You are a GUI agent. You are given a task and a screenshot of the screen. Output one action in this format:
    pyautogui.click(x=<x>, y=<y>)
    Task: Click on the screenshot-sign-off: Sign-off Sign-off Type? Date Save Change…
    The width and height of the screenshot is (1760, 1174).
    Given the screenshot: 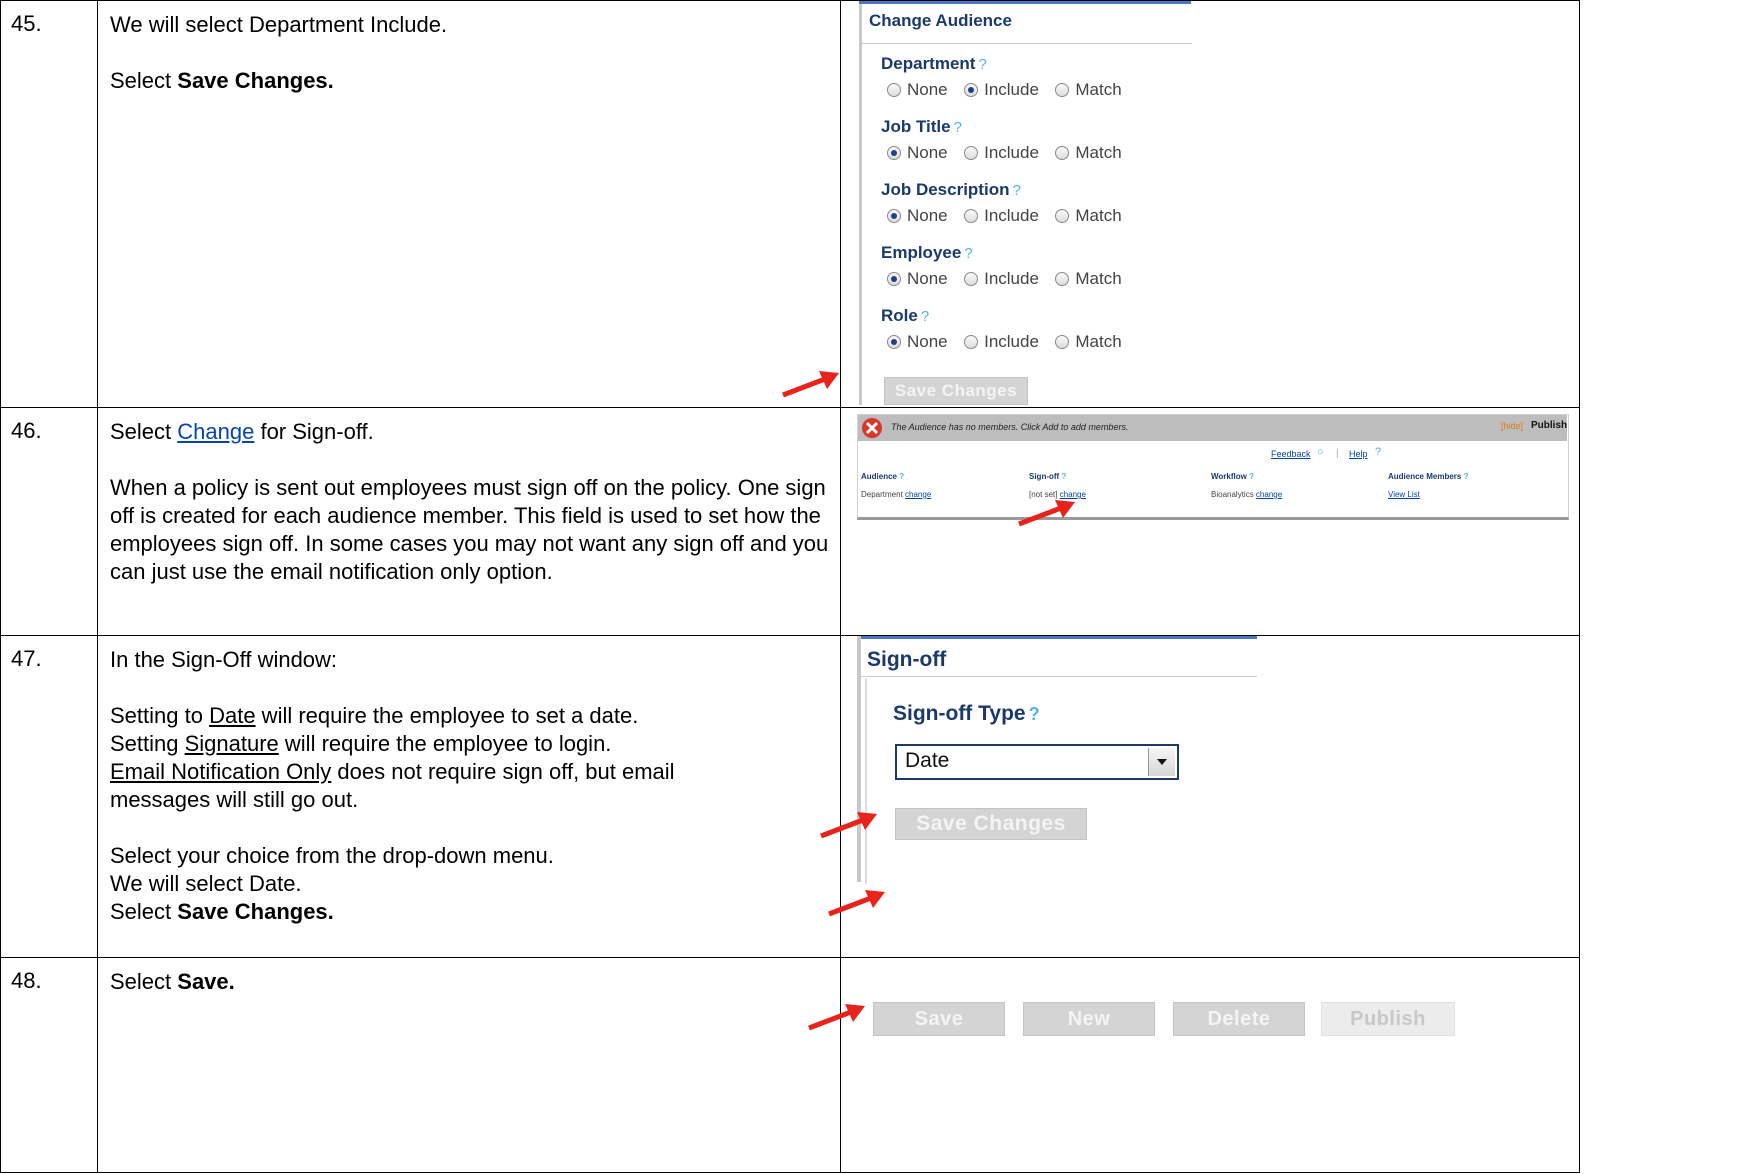 What is the action you would take?
    pyautogui.click(x=1200, y=796)
    